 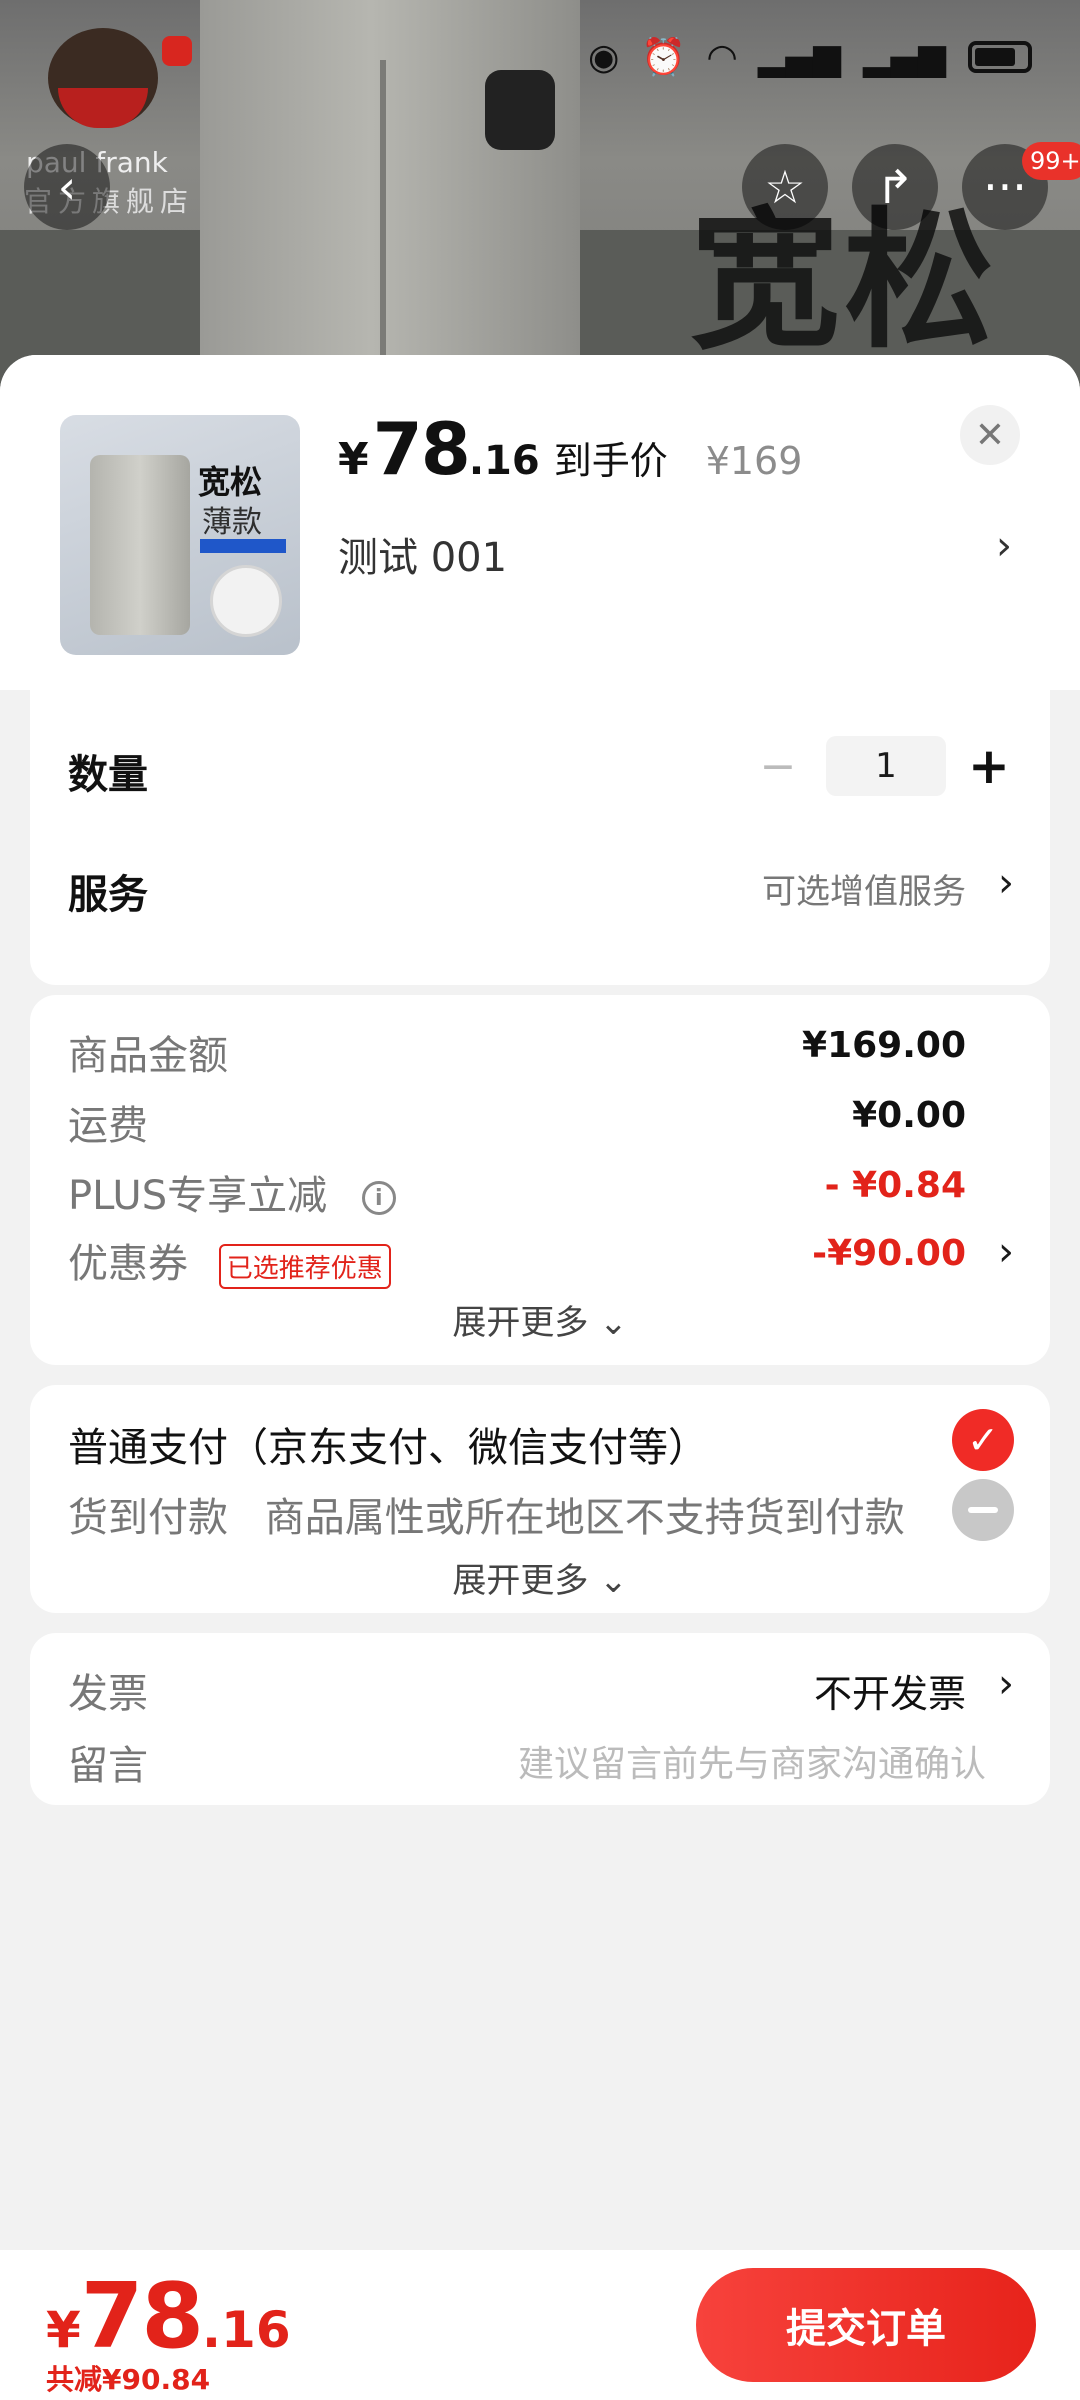 I want to click on coupon-row: 优惠券 已选推荐优惠, so click(x=229, y=1260).